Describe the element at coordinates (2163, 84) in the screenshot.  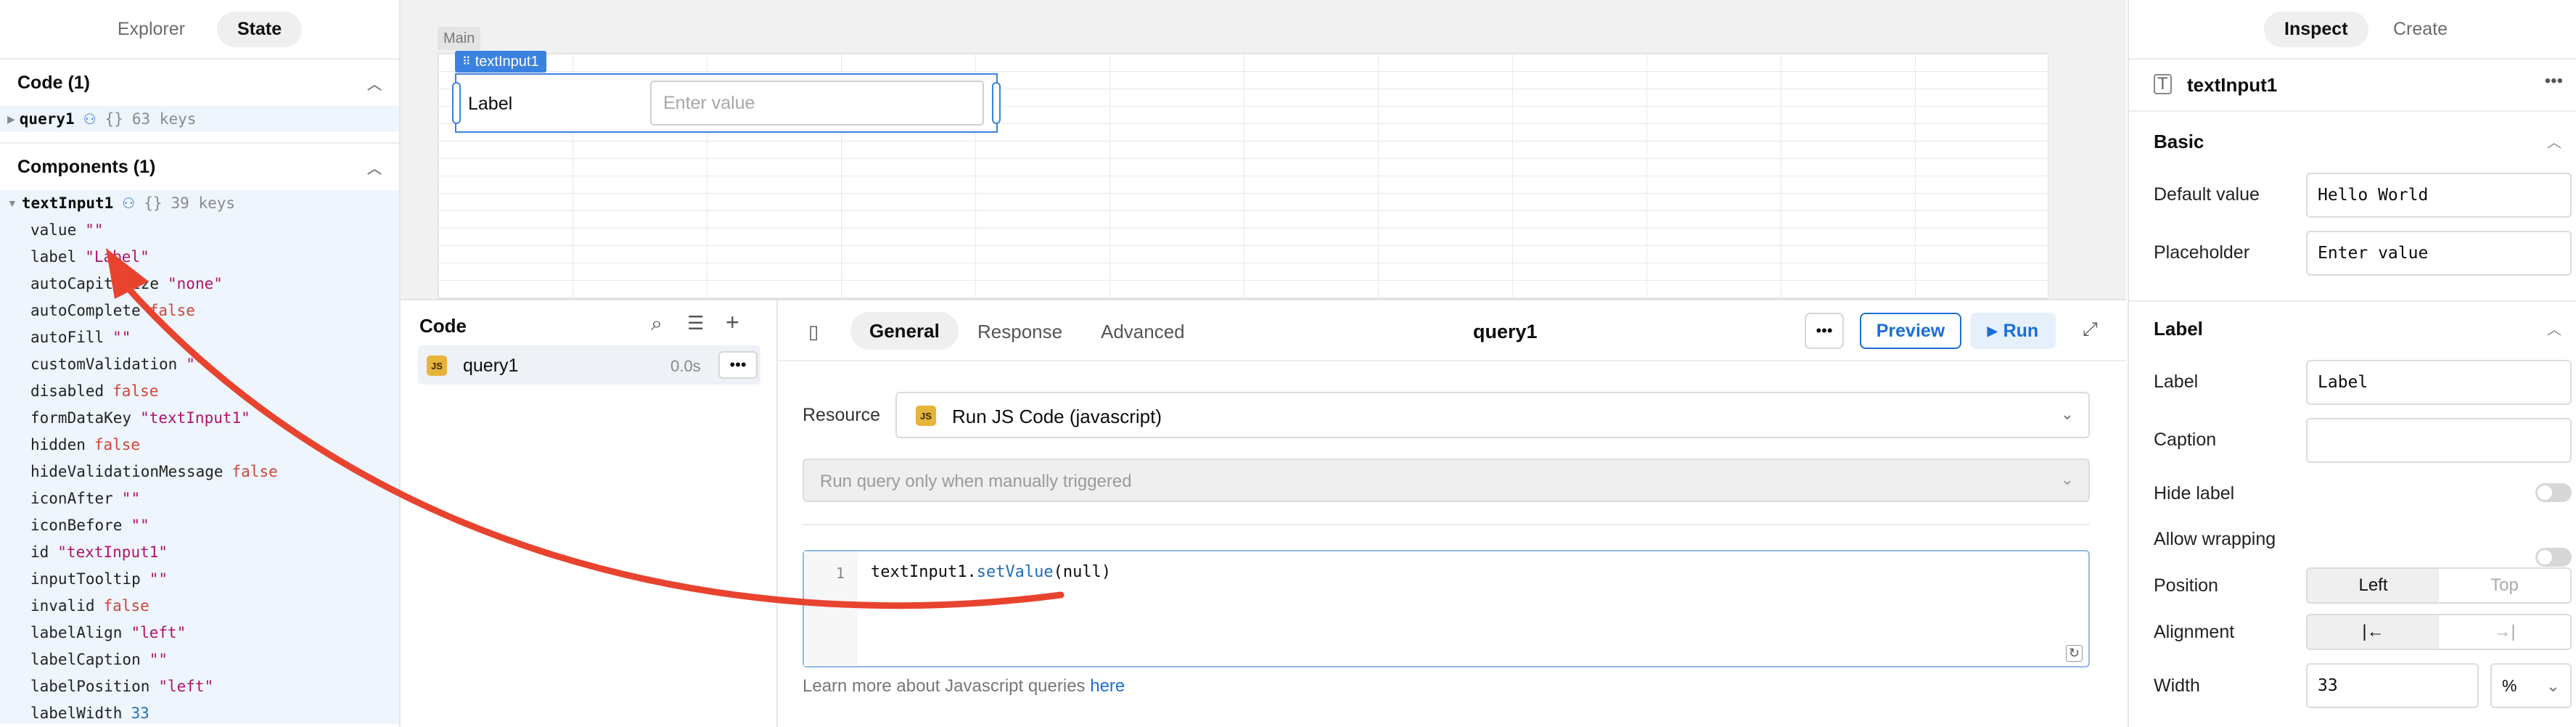
I see `text-input-icon: T` at that location.